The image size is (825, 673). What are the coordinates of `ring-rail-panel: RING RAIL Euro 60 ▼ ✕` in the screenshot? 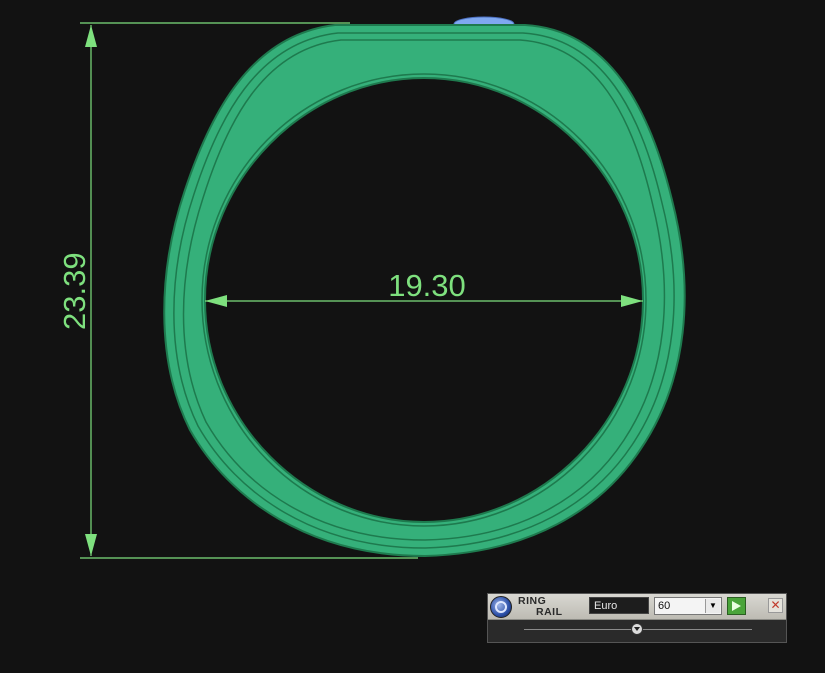 It's located at (637, 618).